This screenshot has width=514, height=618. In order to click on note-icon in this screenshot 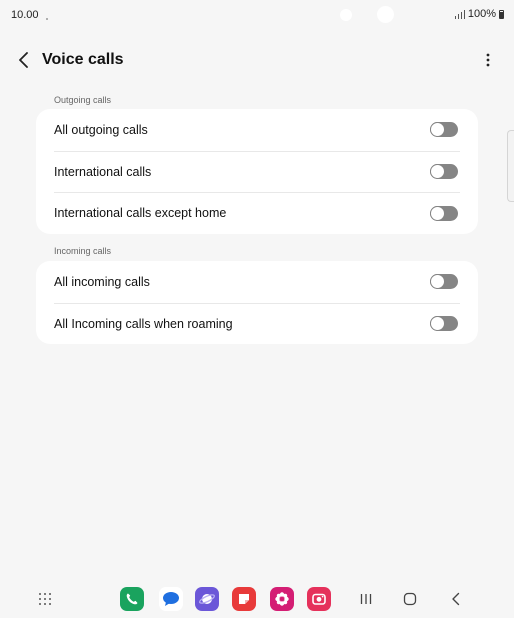, I will do `click(244, 599)`.